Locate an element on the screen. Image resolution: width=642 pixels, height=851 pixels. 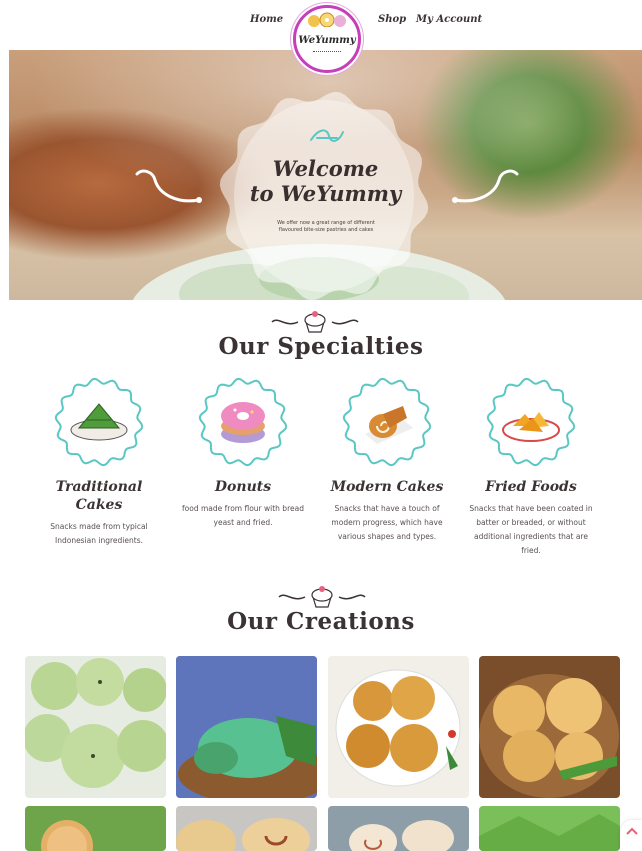
creation-photo-bakwan-plate is located at coordinates (398, 727).